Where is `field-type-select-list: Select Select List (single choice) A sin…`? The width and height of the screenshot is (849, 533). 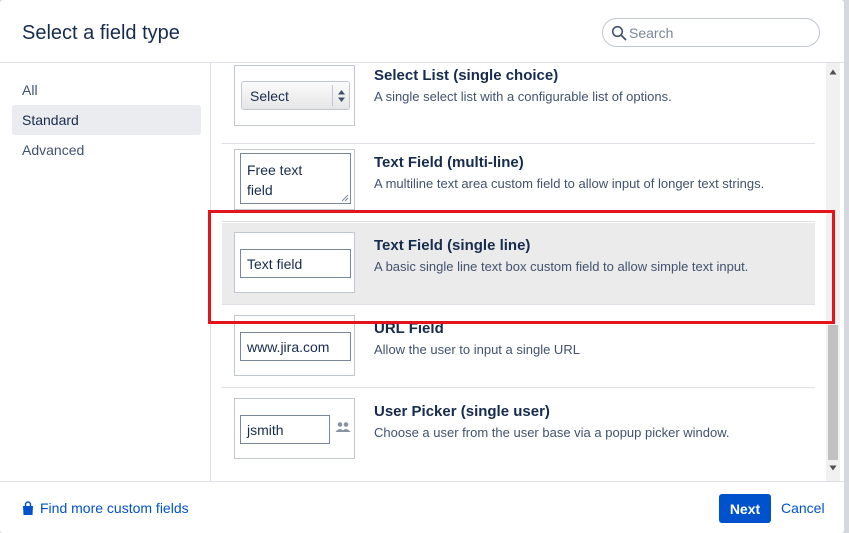 field-type-select-list: Select Select List (single choice) A sin… is located at coordinates (518, 103).